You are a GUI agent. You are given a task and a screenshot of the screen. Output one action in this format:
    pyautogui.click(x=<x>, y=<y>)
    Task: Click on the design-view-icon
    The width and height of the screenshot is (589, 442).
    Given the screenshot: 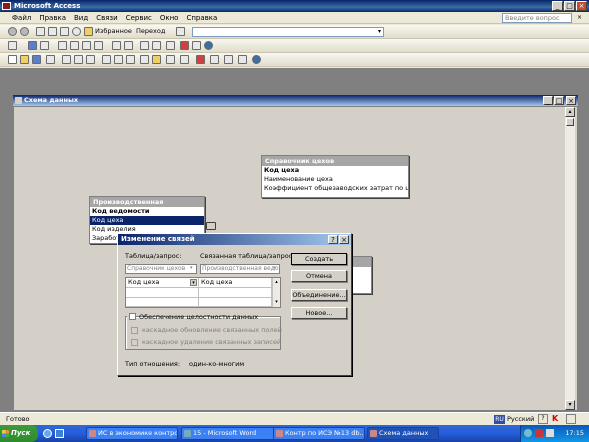 What is the action you would take?
    pyautogui.click(x=12, y=45)
    